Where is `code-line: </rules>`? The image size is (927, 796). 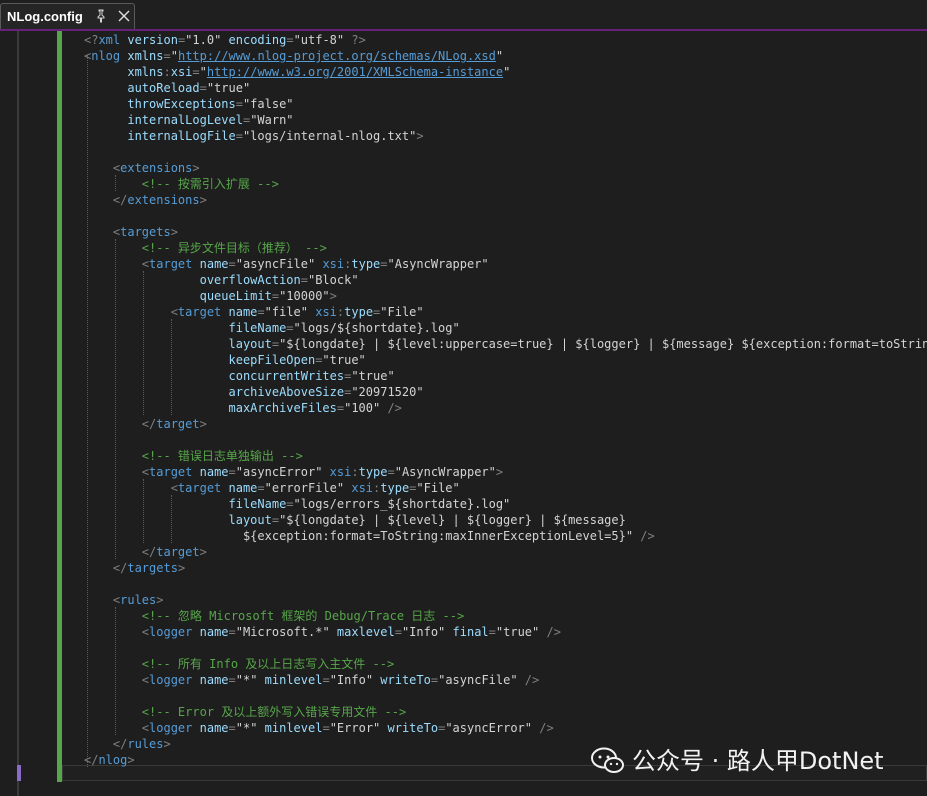
code-line: </rules> is located at coordinates (127, 744).